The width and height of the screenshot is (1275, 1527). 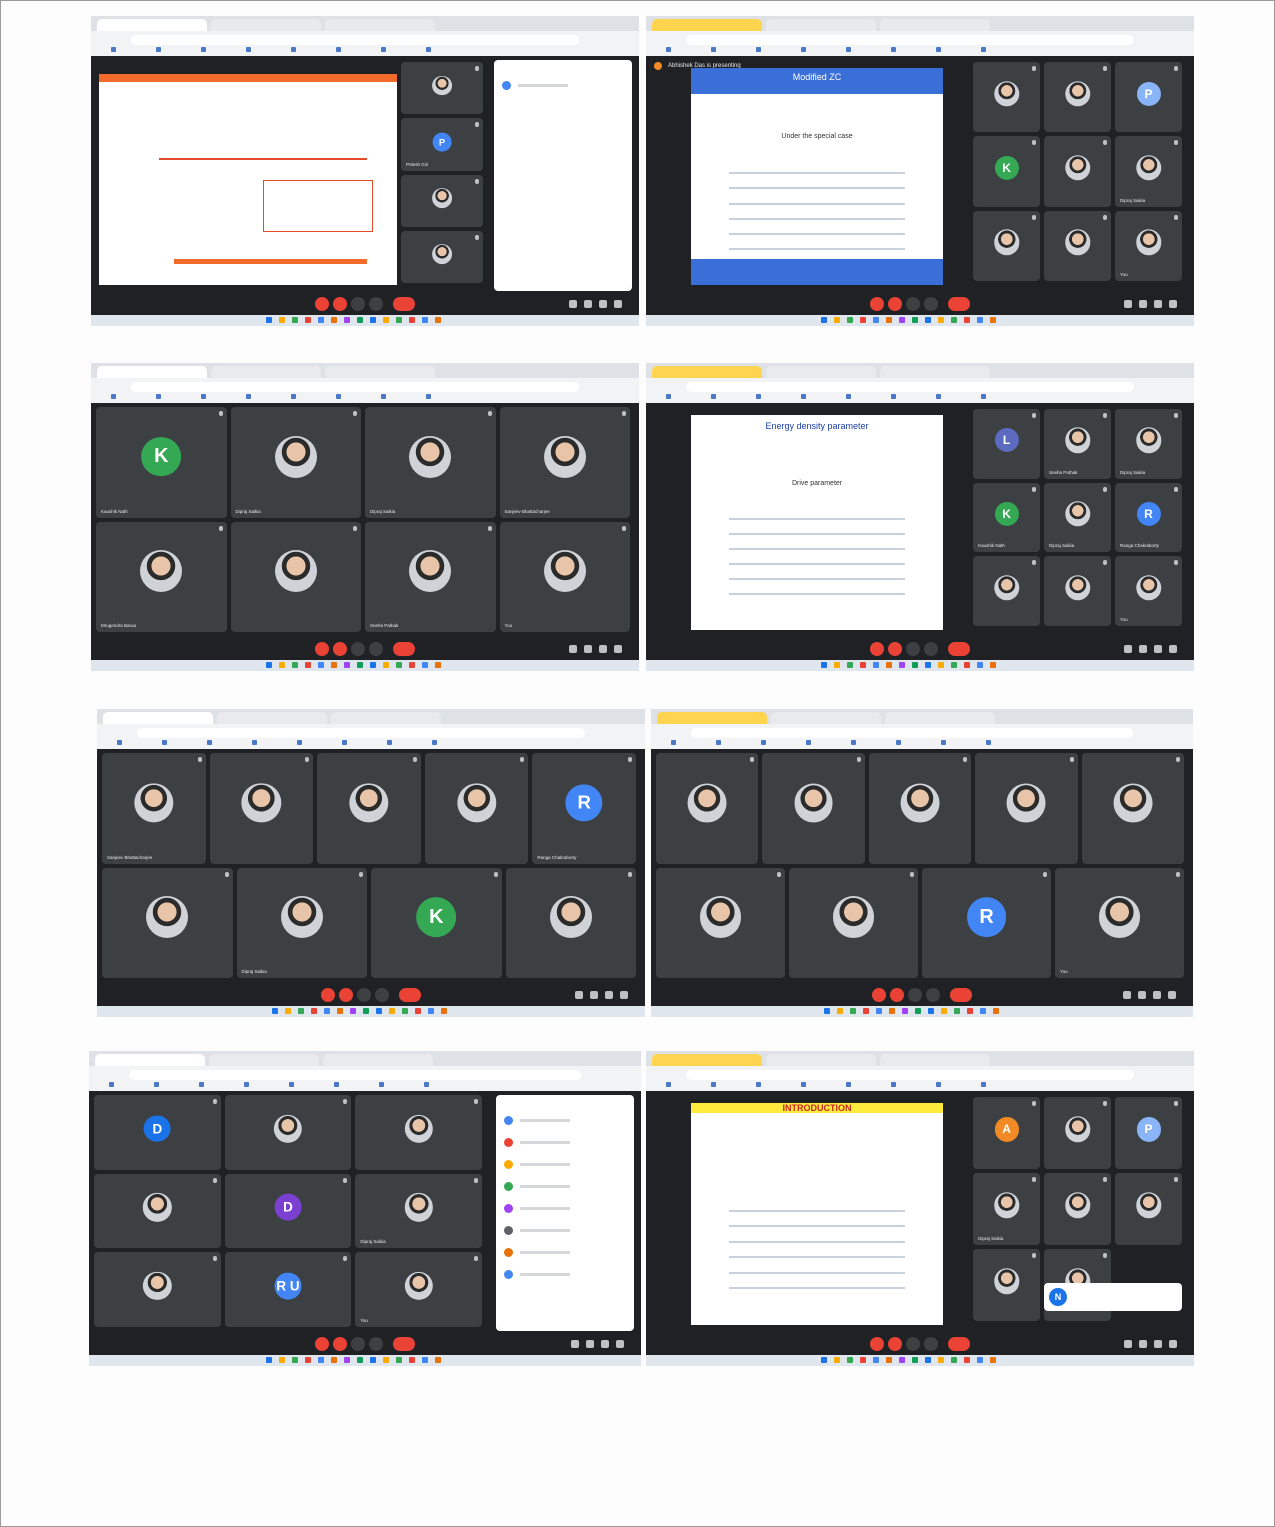 What do you see at coordinates (1148, 97) in the screenshot?
I see `participant-tile: P` at bounding box center [1148, 97].